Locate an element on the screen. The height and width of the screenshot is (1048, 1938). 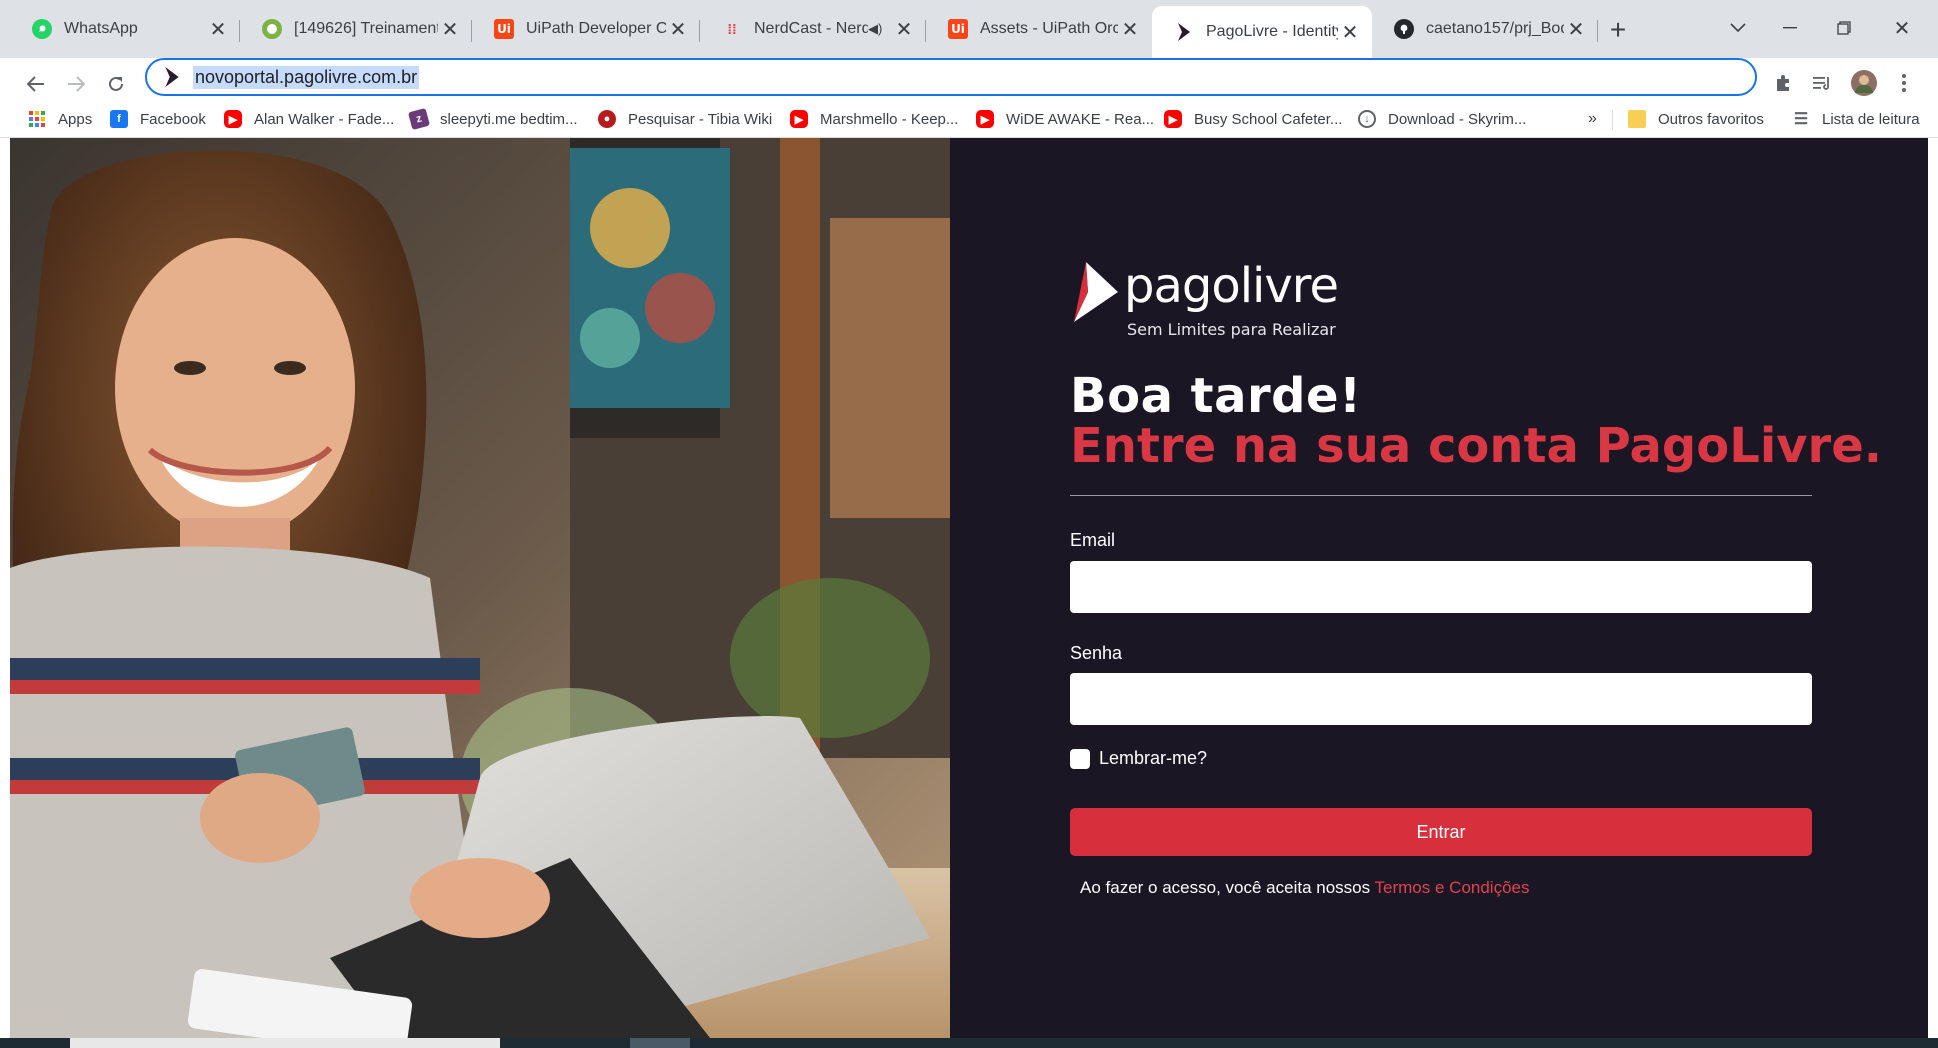
remember-me: Lembrar-me? is located at coordinates (1138, 758).